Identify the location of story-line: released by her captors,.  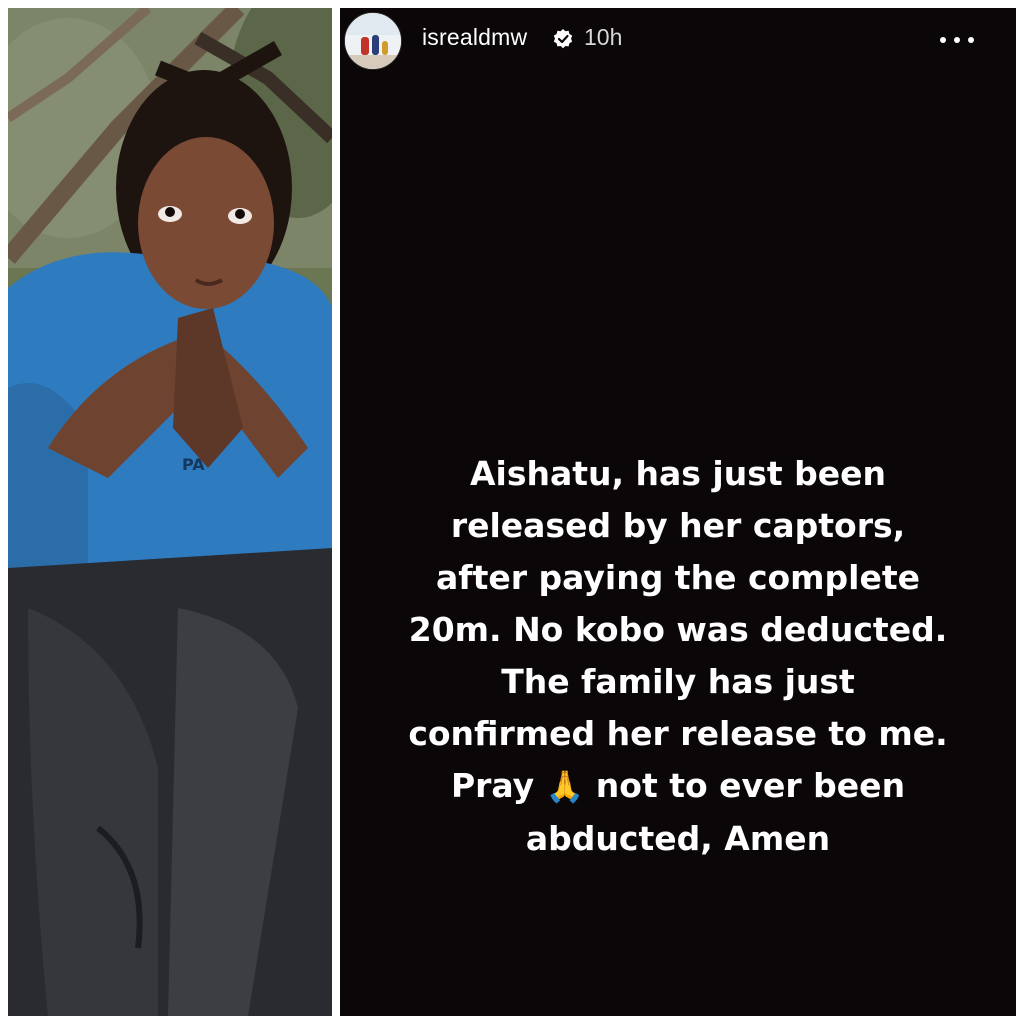
(678, 525).